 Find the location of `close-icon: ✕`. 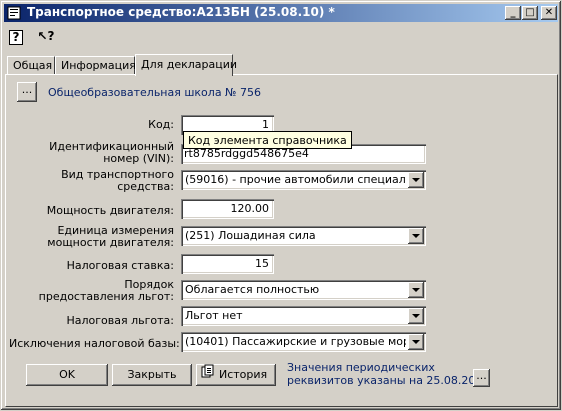

close-icon: ✕ is located at coordinates (549, 12).